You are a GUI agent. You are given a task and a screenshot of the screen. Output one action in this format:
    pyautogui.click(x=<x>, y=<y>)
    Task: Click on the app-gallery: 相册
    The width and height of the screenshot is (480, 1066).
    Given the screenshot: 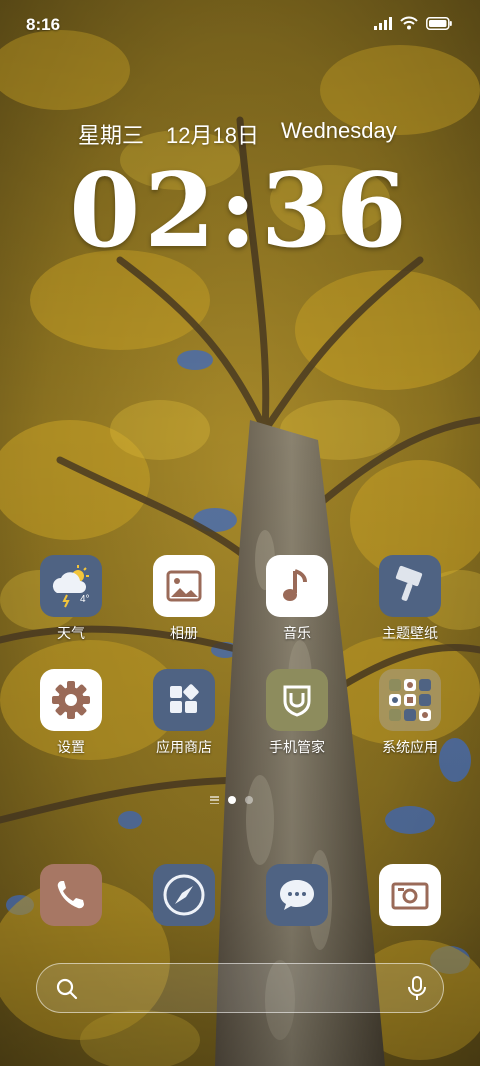 What is the action you would take?
    pyautogui.click(x=184, y=599)
    